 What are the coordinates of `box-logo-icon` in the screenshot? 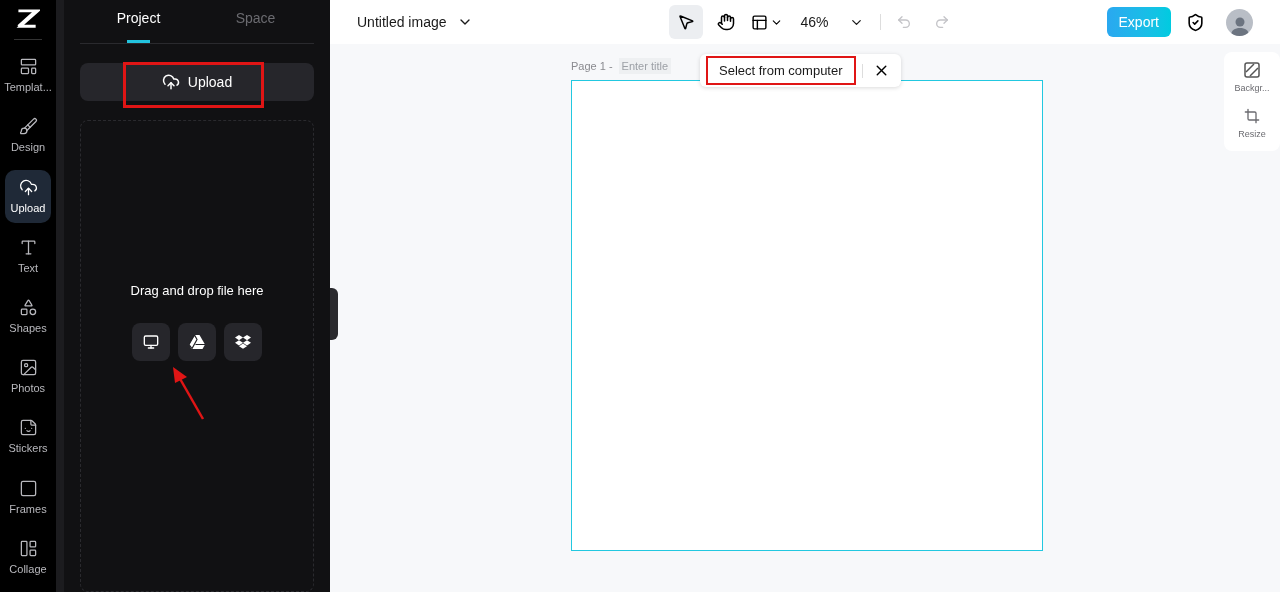 It's located at (243, 341).